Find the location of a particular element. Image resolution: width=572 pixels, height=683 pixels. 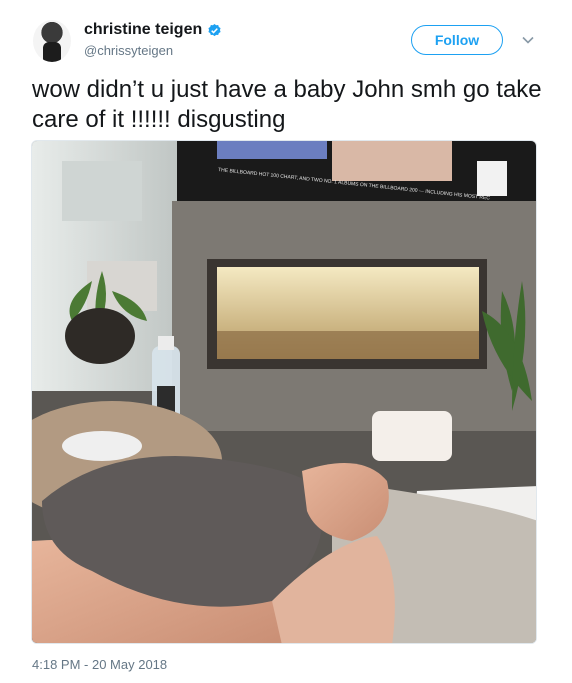

display-name: christine teigen is located at coordinates (153, 30).